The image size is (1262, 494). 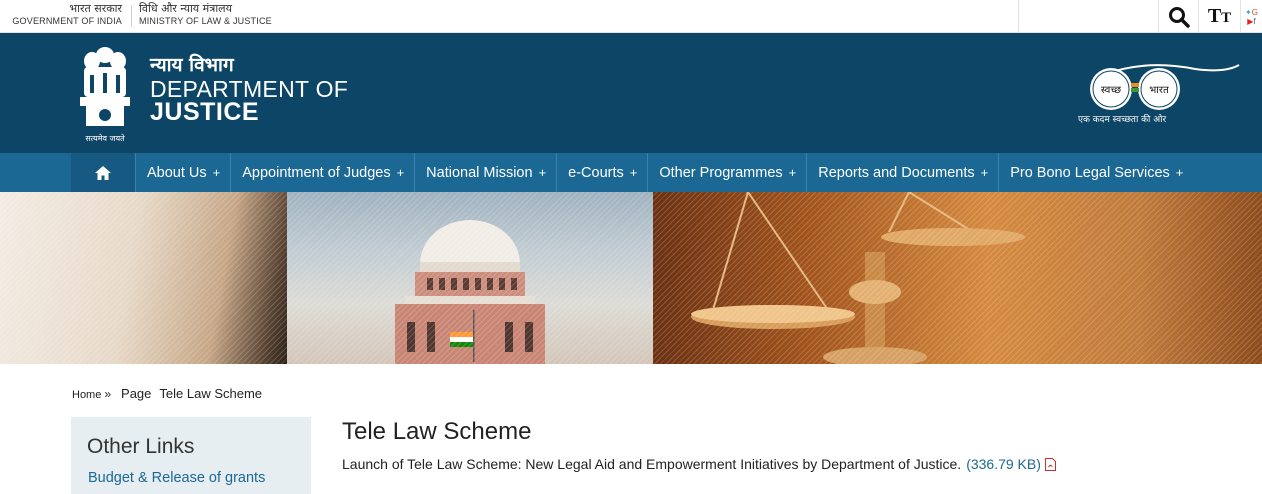 What do you see at coordinates (136, 393) in the screenshot?
I see `breadcrumb-page: Page` at bounding box center [136, 393].